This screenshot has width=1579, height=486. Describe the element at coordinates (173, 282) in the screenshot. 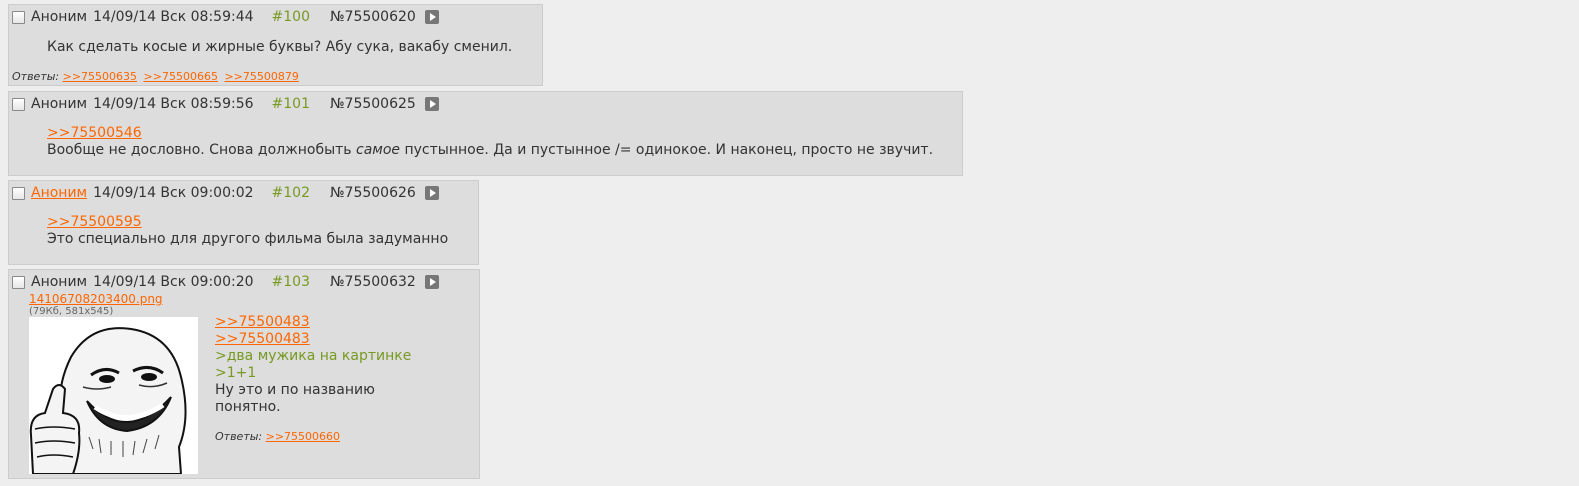

I see `post-date: 14/09/14 Вск 09:00:20` at that location.